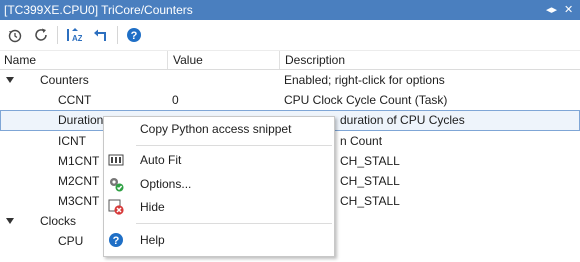 The height and width of the screenshot is (262, 580). What do you see at coordinates (75, 100) in the screenshot?
I see `row-name: CCNT` at bounding box center [75, 100].